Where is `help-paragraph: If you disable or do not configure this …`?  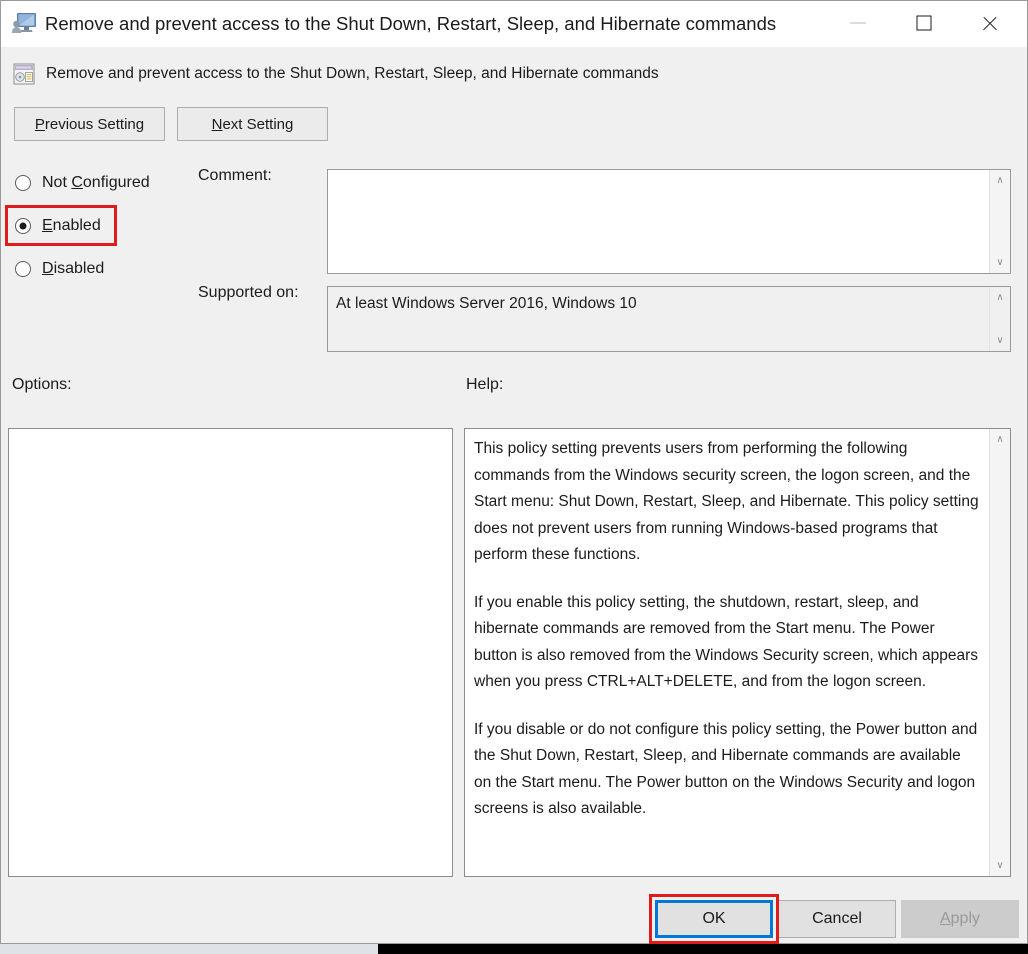 help-paragraph: If you disable or do not configure this … is located at coordinates (726, 769).